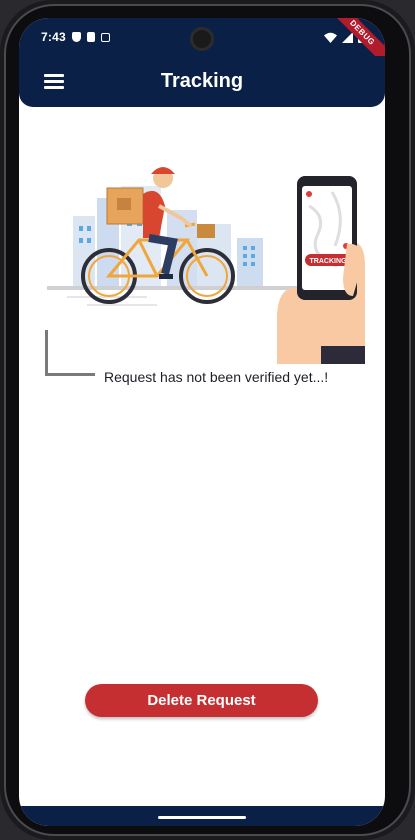  I want to click on system-nav-bar, so click(202, 816).